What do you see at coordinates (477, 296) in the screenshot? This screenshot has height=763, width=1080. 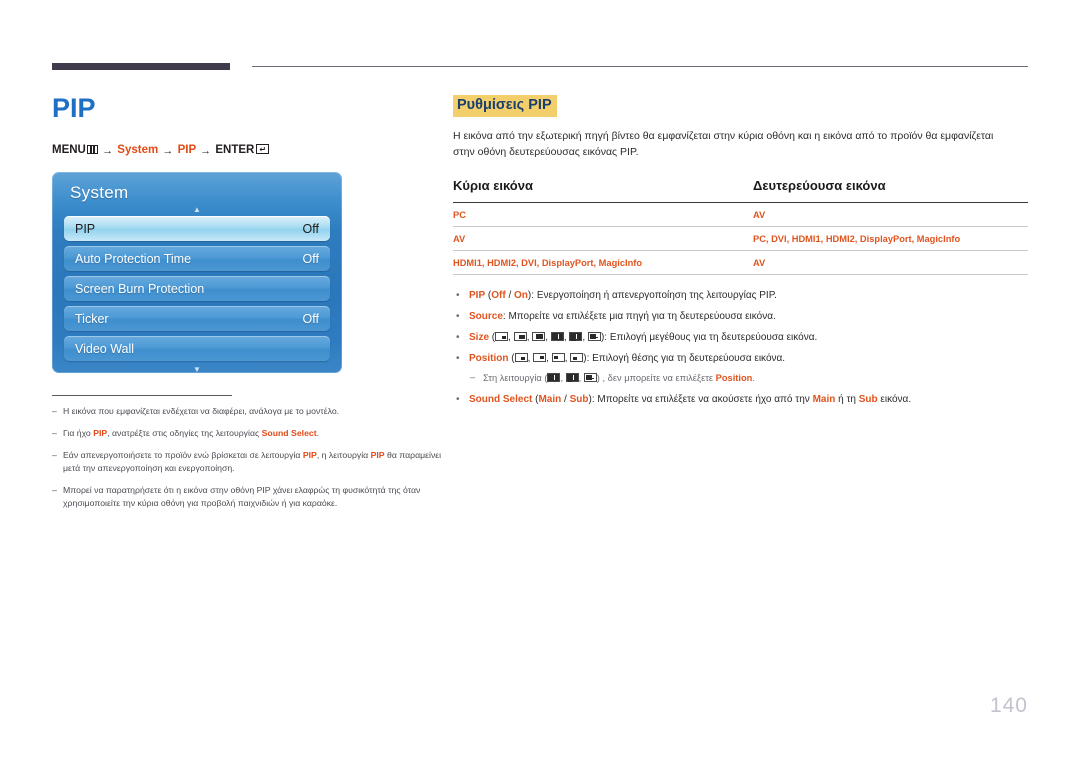 I see `bullet-term: PIP` at bounding box center [477, 296].